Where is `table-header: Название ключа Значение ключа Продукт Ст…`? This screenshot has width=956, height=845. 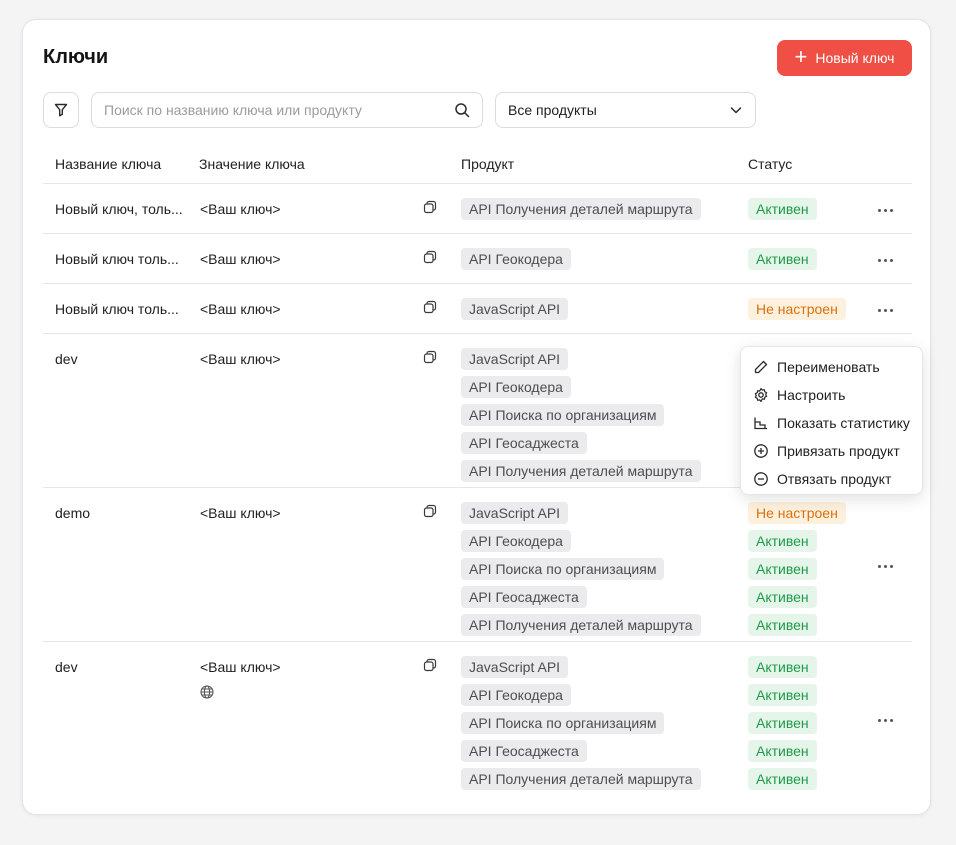 table-header: Название ключа Значение ключа Продукт Ст… is located at coordinates (477, 168).